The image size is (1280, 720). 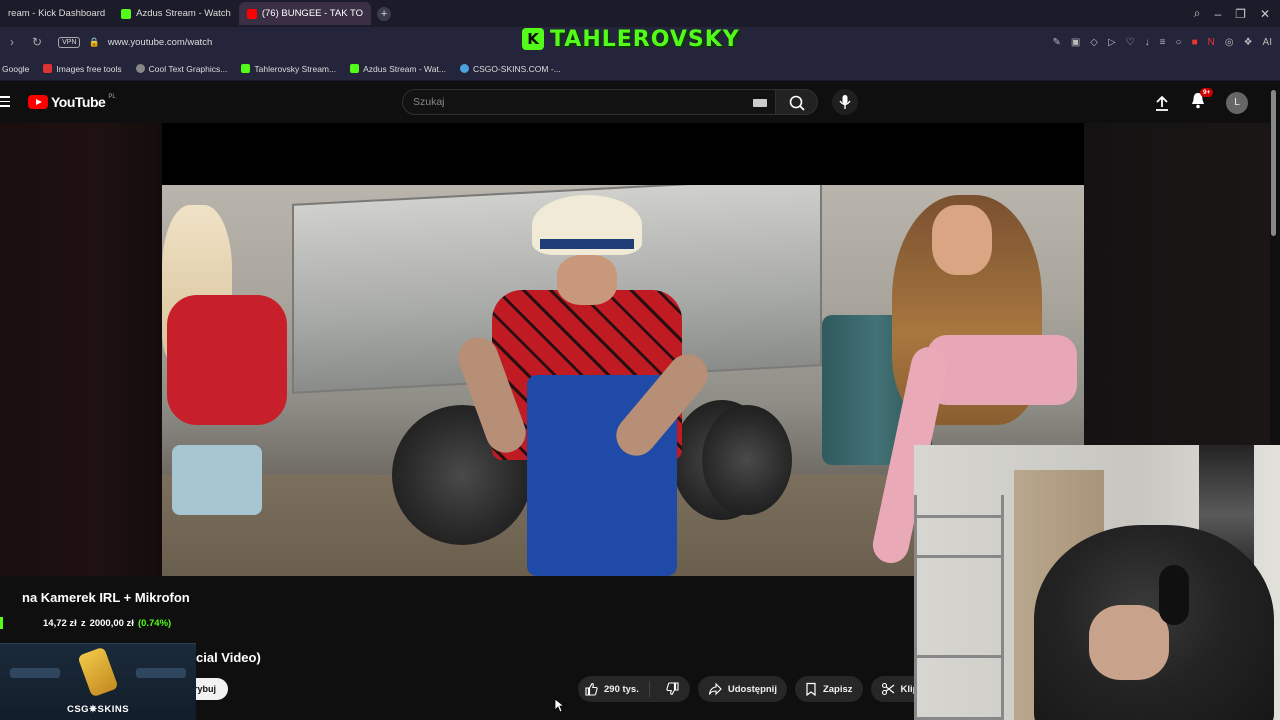 What do you see at coordinates (1, 623) in the screenshot?
I see `donation-progress-bar` at bounding box center [1, 623].